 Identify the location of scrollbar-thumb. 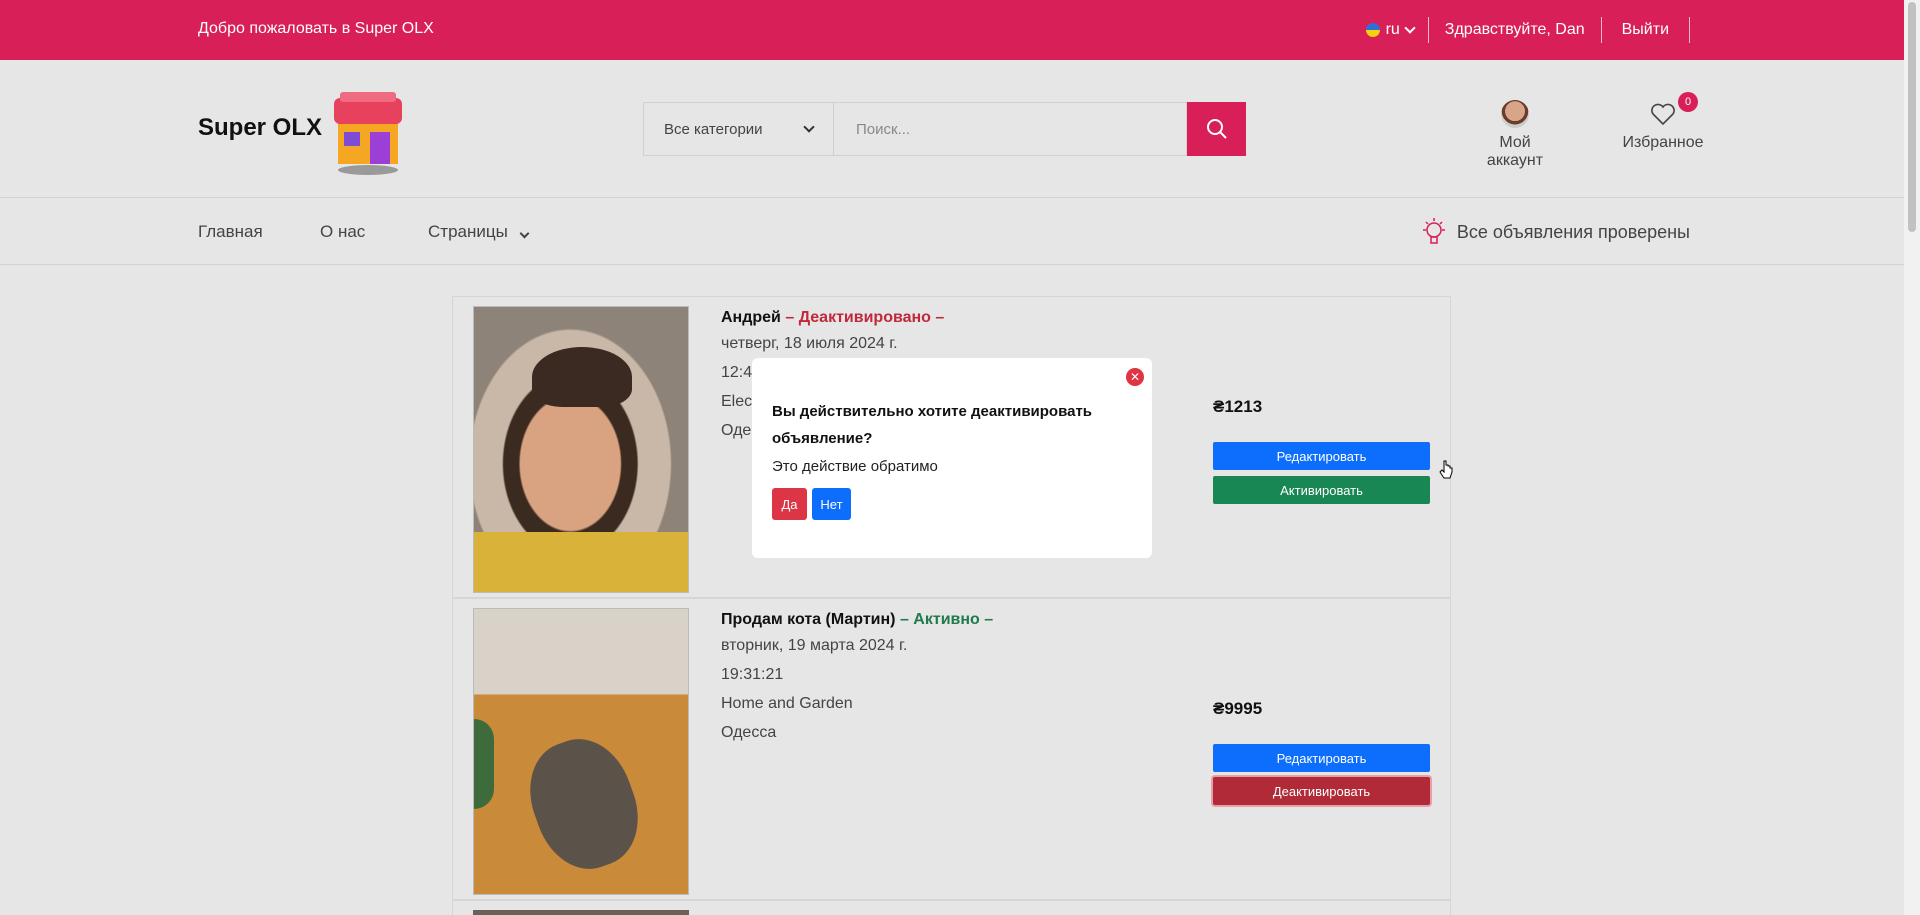
(1912, 117).